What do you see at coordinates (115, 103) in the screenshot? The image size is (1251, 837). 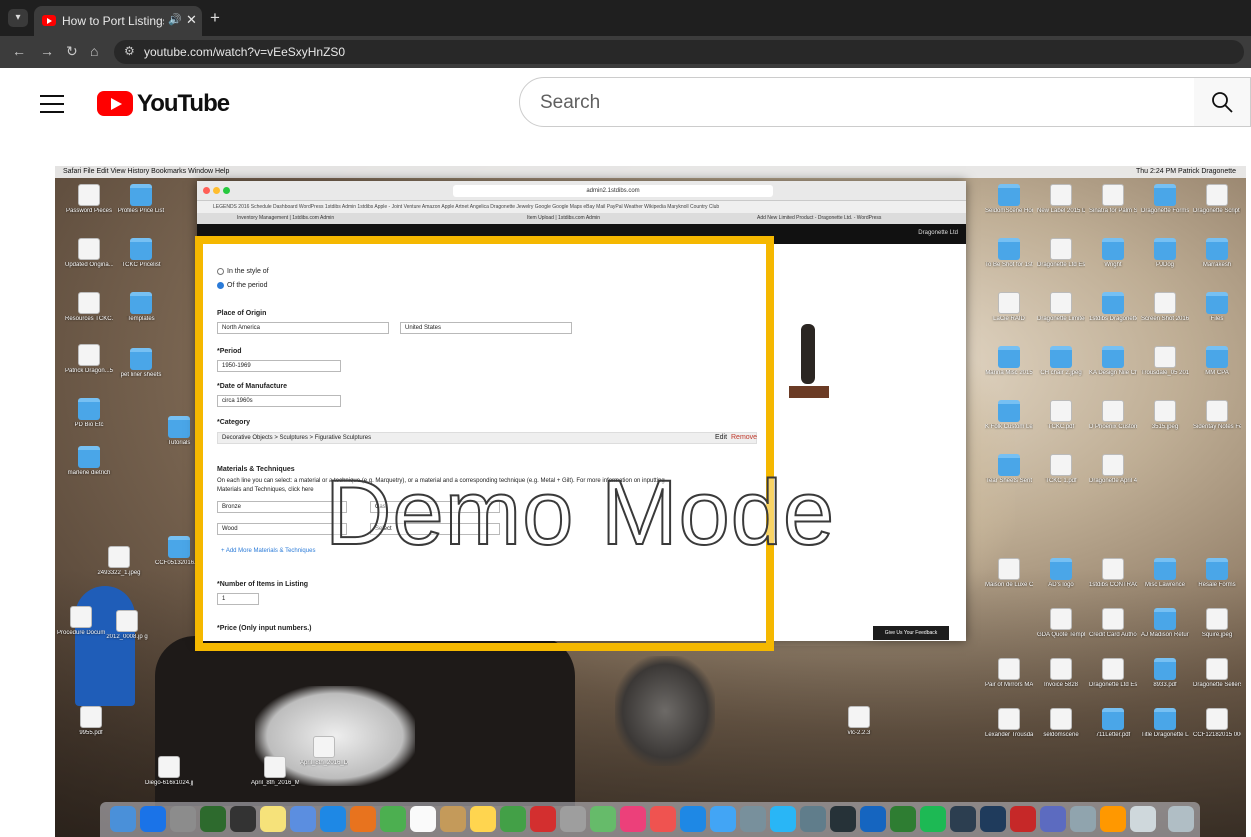 I see `youtube-play-icon` at bounding box center [115, 103].